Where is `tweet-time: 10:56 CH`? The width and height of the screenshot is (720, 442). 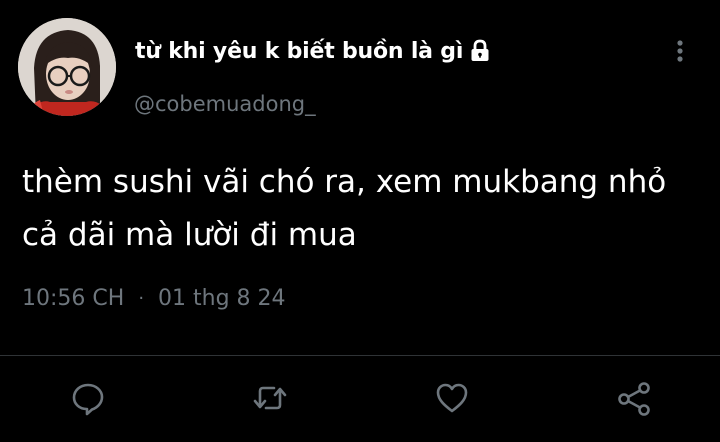
tweet-time: 10:56 CH is located at coordinates (73, 298).